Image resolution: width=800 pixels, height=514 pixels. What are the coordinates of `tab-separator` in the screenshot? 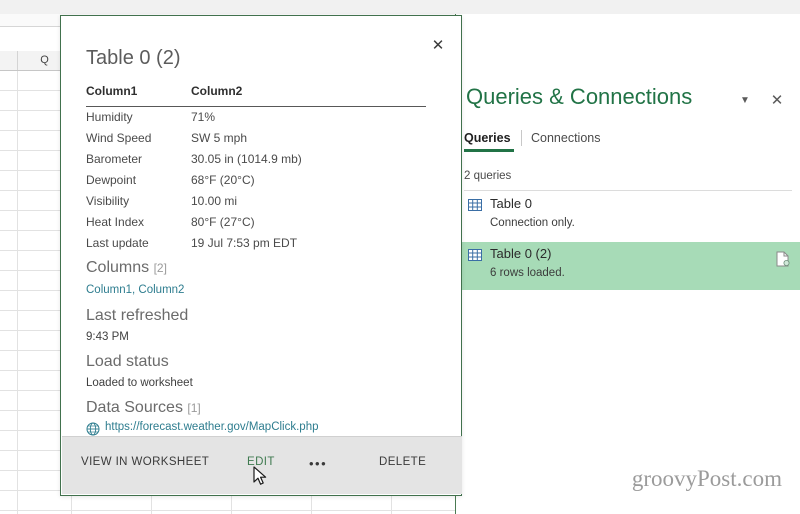 It's located at (521, 138).